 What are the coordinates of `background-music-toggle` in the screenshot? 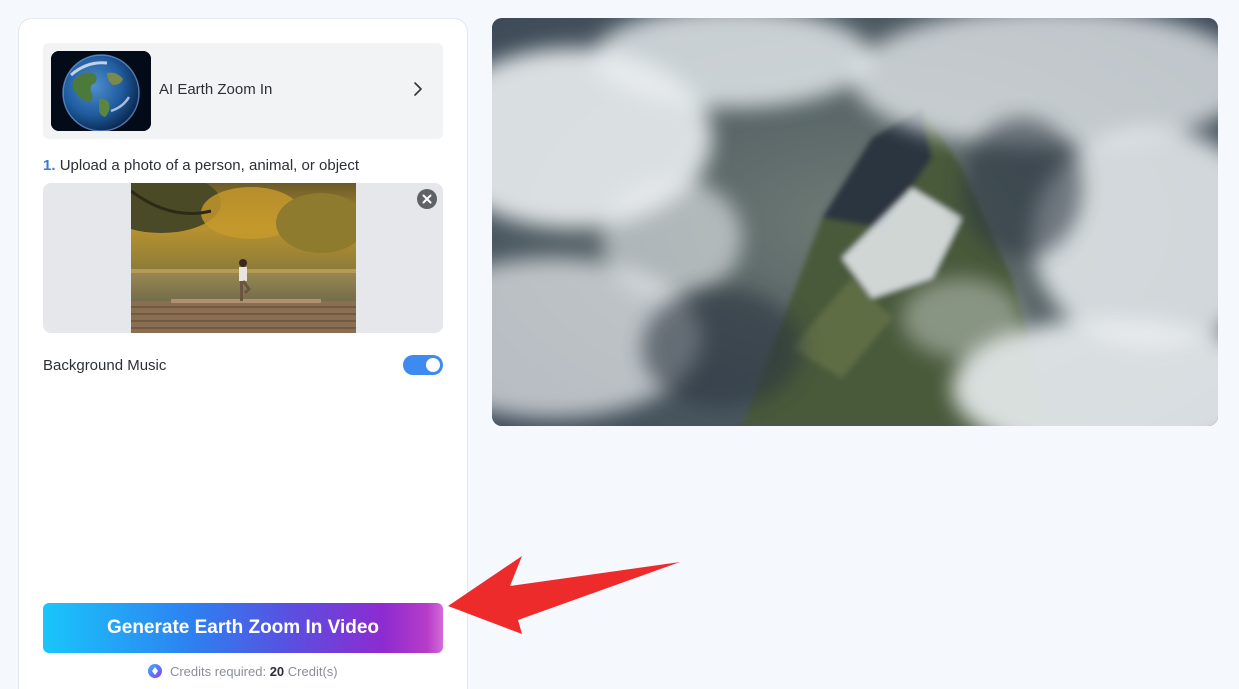 It's located at (423, 365).